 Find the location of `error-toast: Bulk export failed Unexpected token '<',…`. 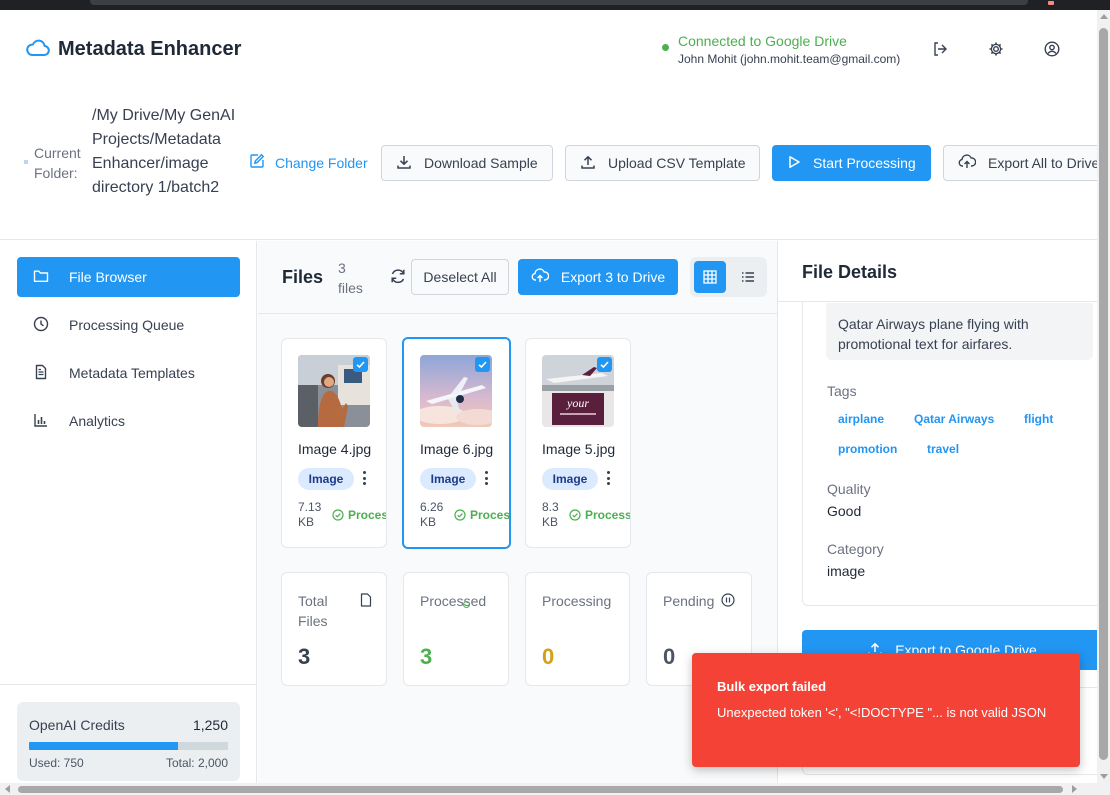

error-toast: Bulk export failed Unexpected token '<',… is located at coordinates (886, 710).